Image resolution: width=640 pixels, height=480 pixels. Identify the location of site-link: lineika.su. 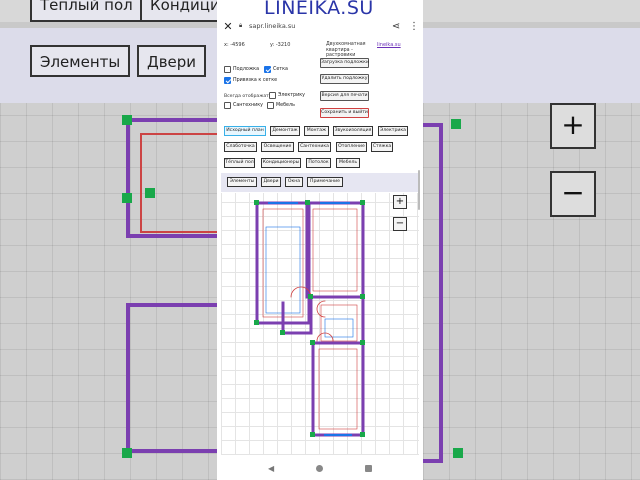
(389, 45).